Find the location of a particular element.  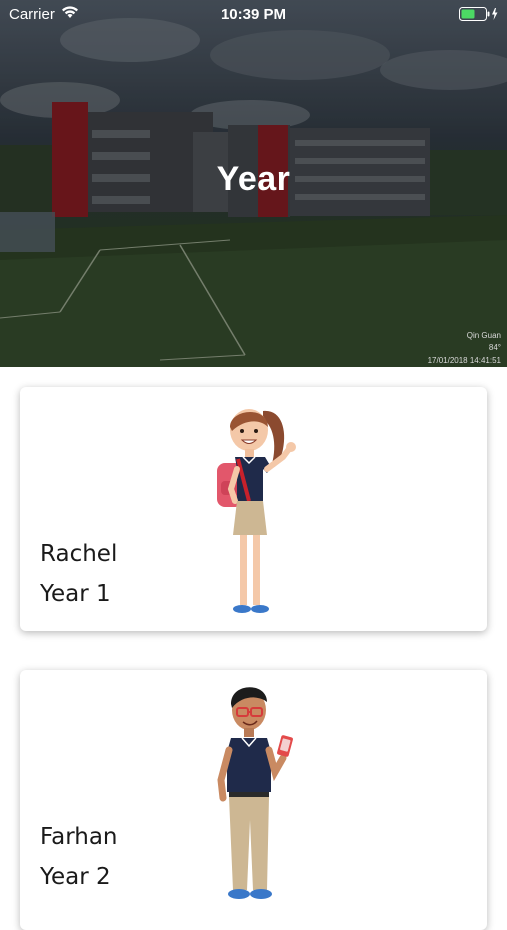

student-name: Rachel is located at coordinates (79, 554).